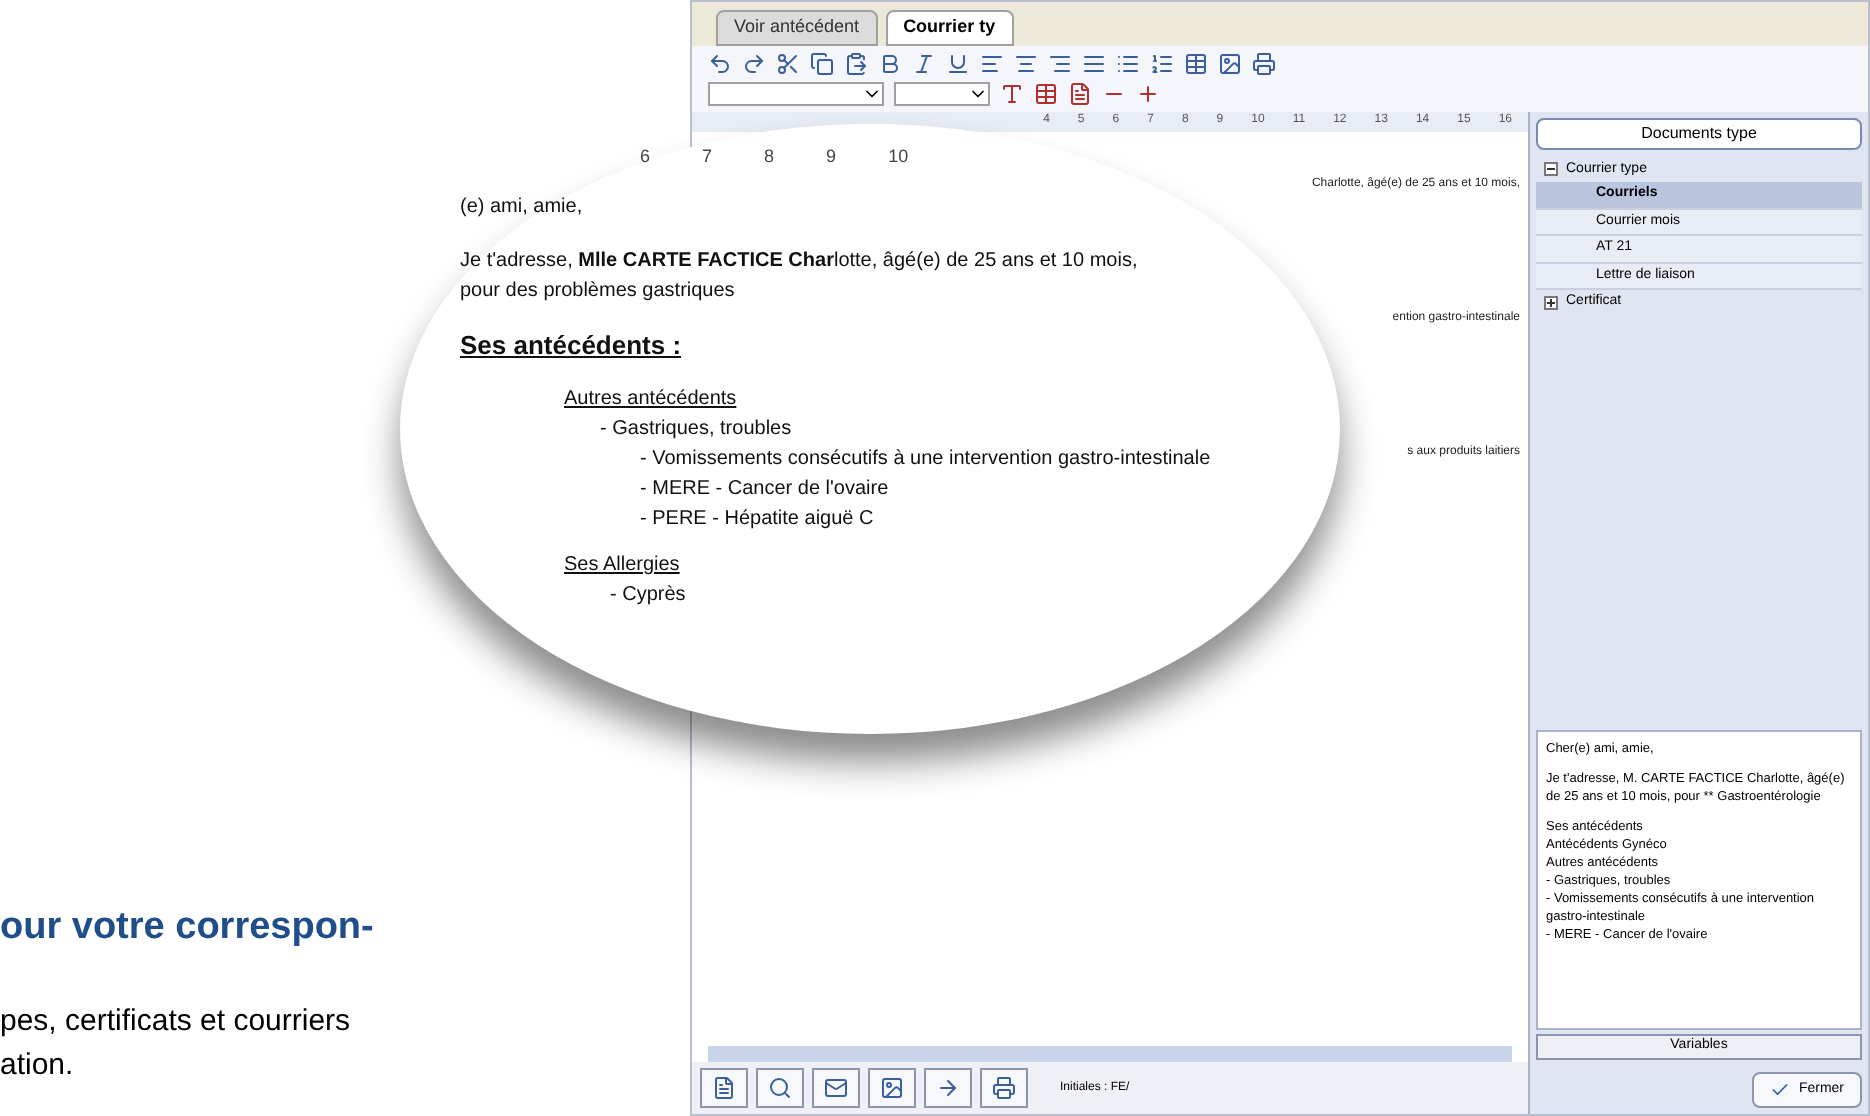 The width and height of the screenshot is (1870, 1116). What do you see at coordinates (764, 490) in the screenshot?
I see `list-item: - MERE - Cancer de l'ovaire` at bounding box center [764, 490].